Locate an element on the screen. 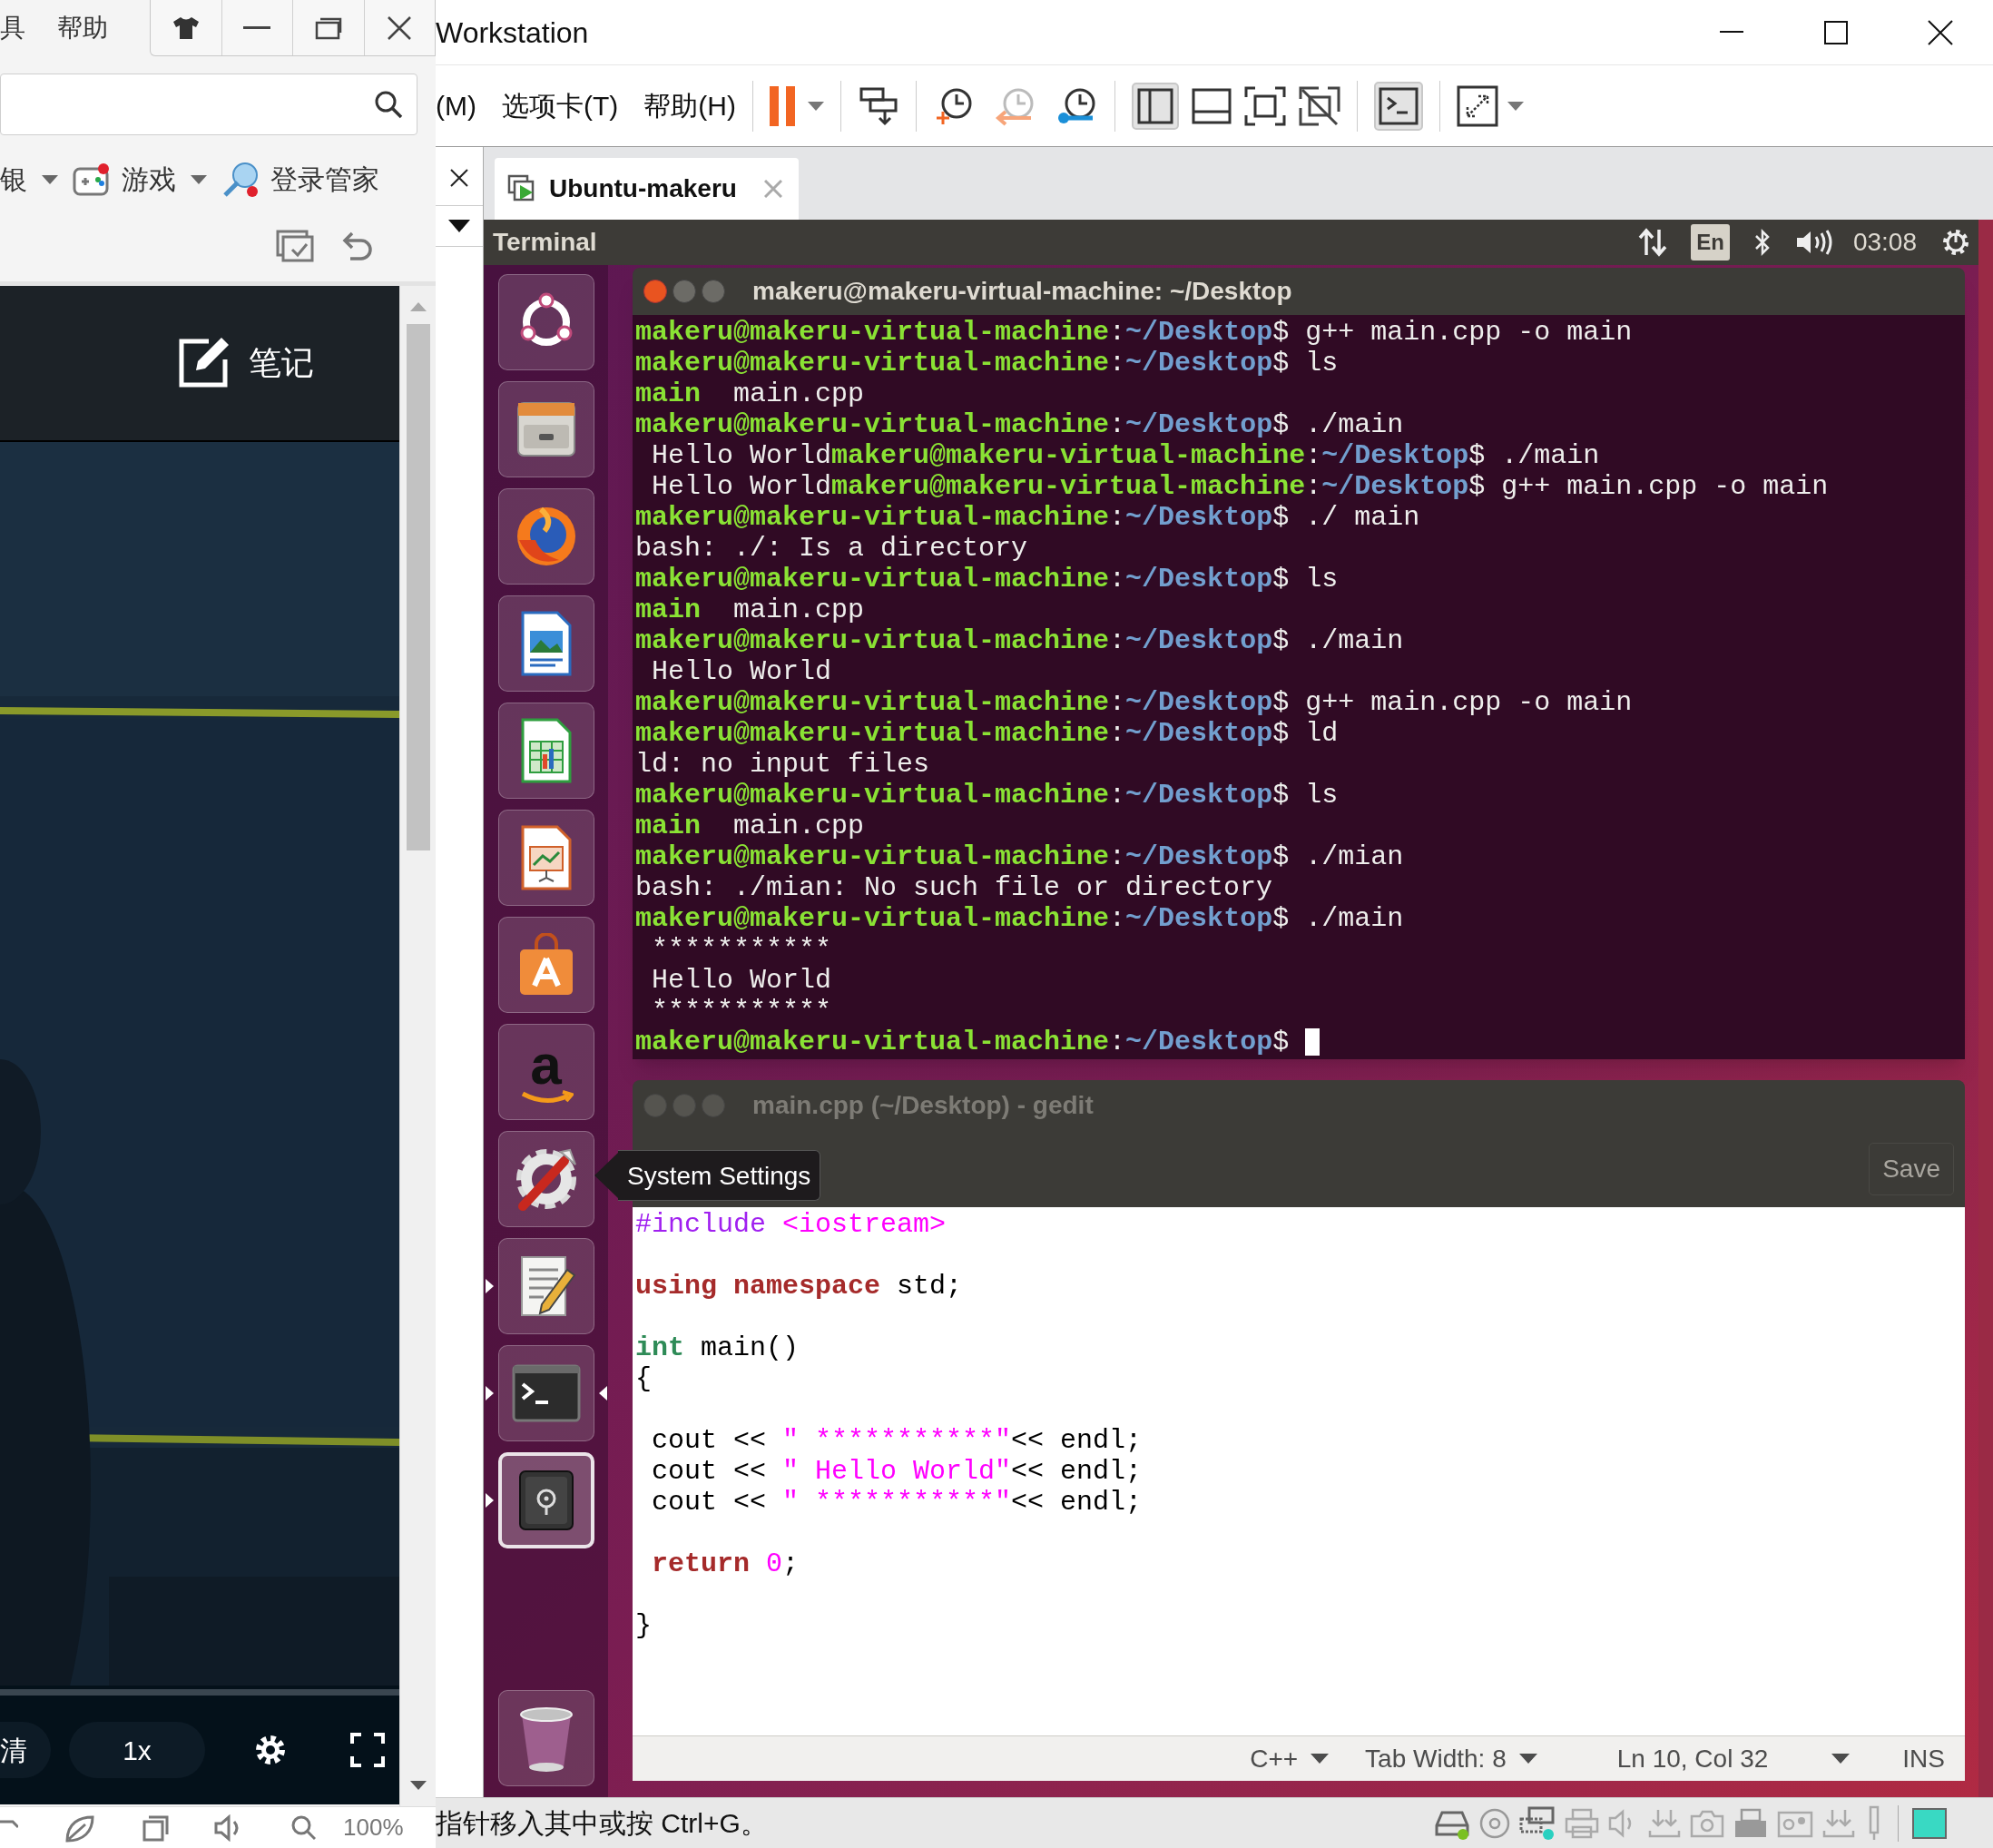 This screenshot has width=1993, height=1848. notes-label: 笔记 is located at coordinates (281, 363).